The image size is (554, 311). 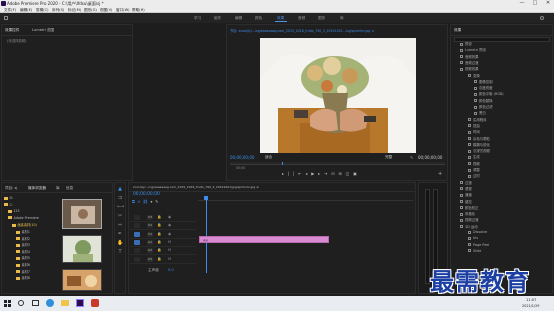 I want to click on premiere-icon, so click(x=80, y=303).